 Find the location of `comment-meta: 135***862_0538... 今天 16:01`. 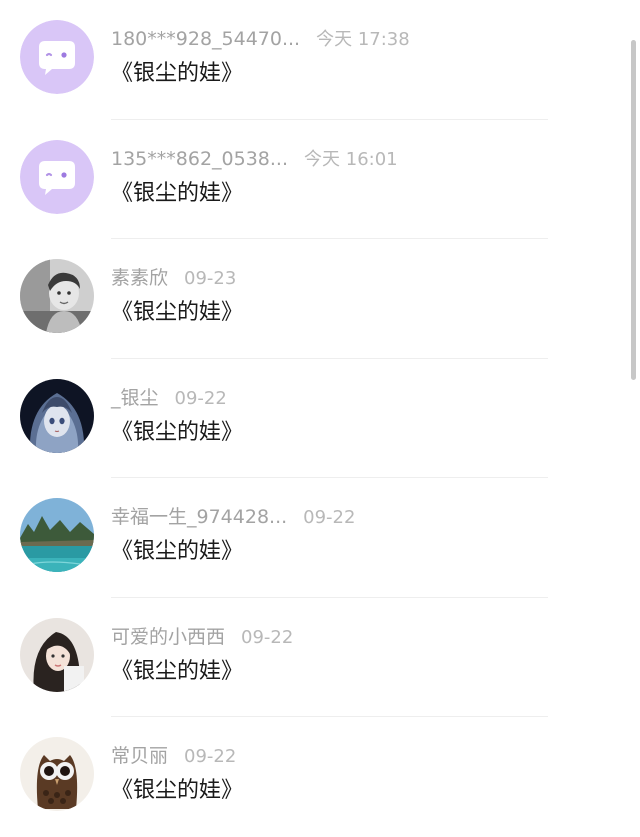

comment-meta: 135***862_0538... 今天 16:01 is located at coordinates (254, 159).